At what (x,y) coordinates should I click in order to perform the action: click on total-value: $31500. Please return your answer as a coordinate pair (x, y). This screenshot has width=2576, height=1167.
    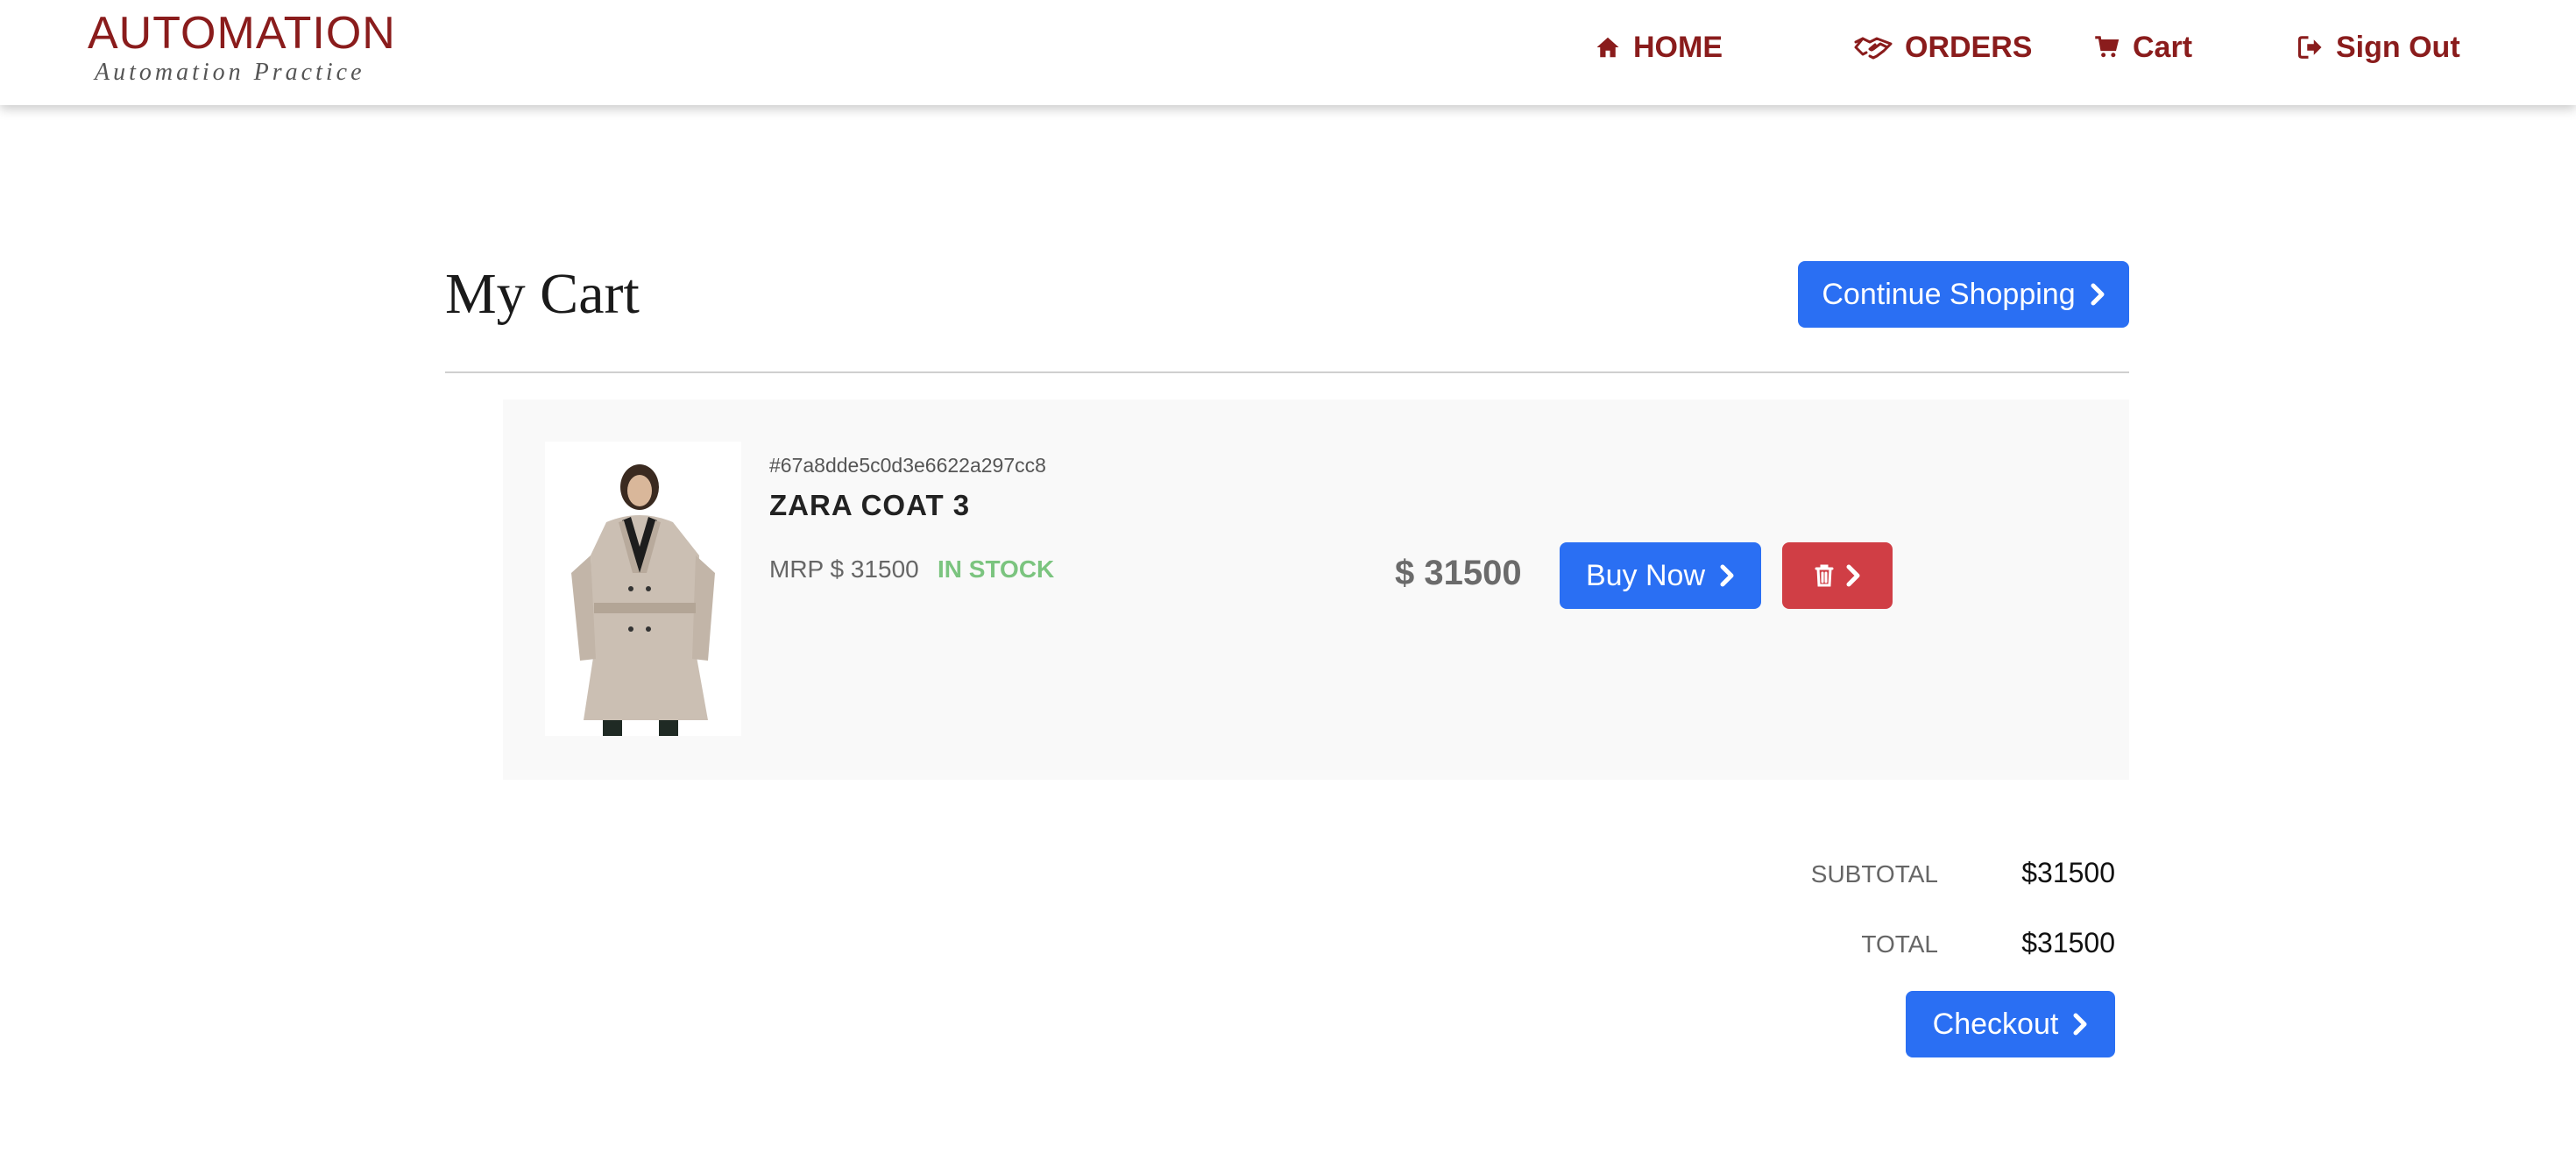
    Looking at the image, I should click on (2068, 942).